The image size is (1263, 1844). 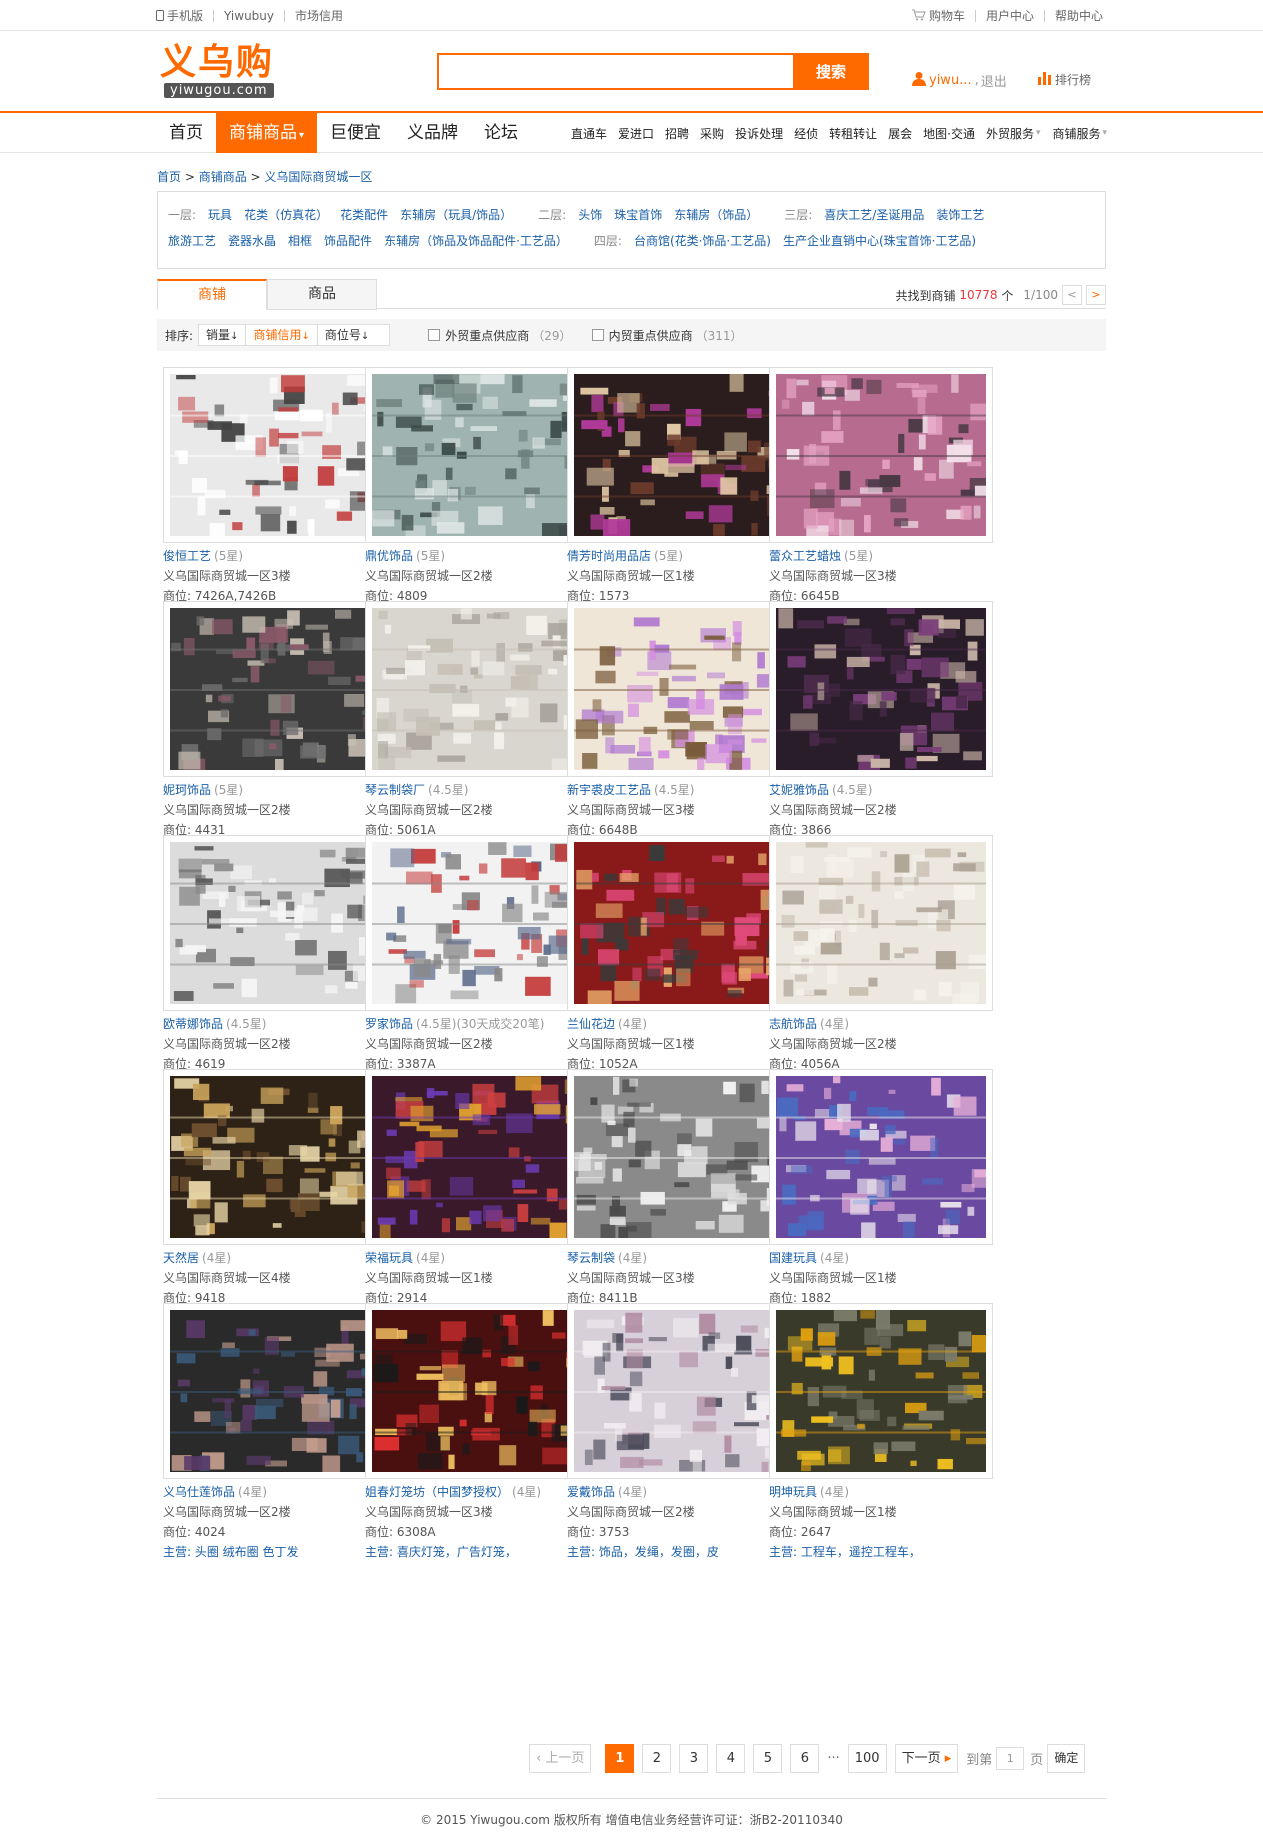 What do you see at coordinates (805, 556) in the screenshot?
I see `shop-name: 蕾众工艺蜡烛` at bounding box center [805, 556].